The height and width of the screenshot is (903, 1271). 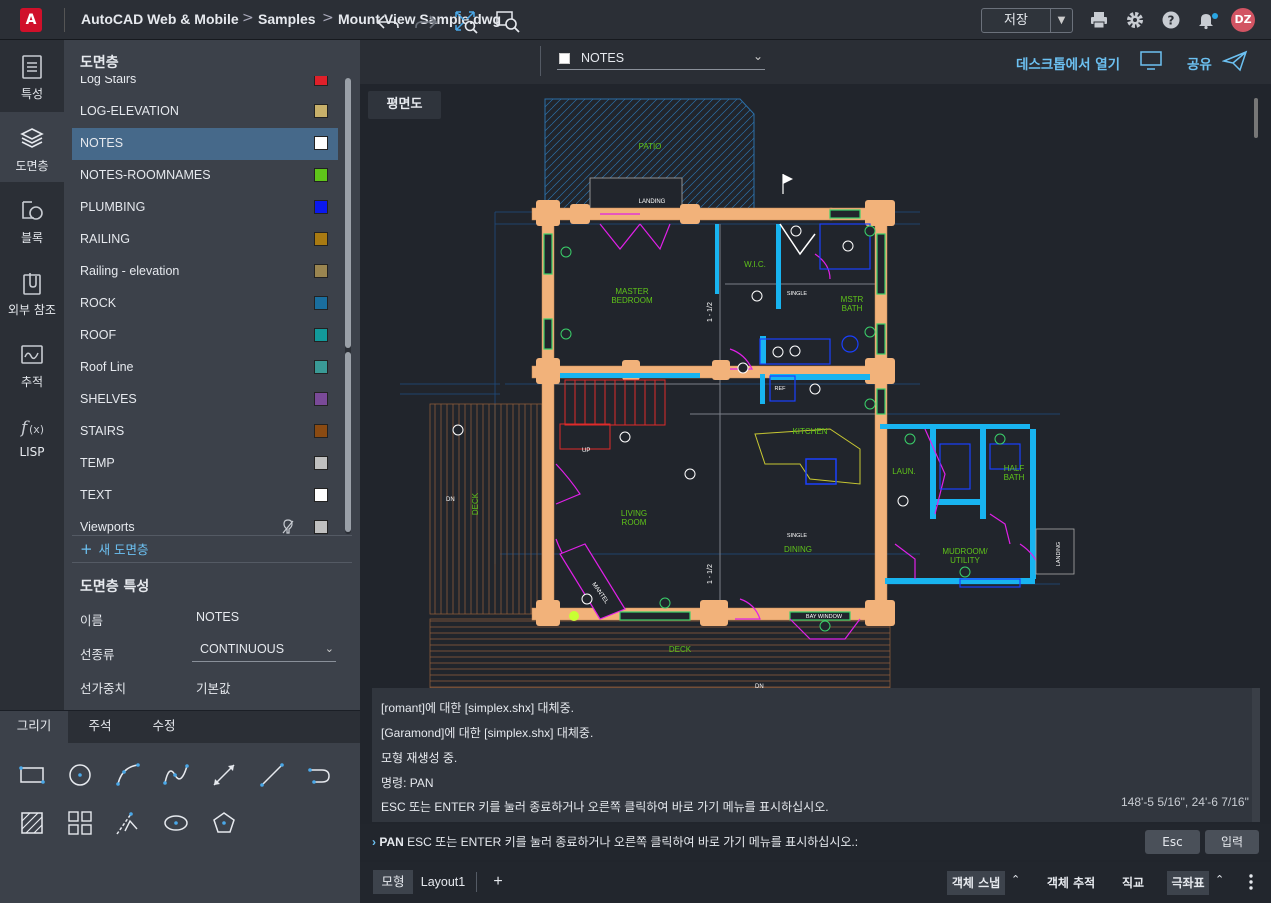 I want to click on rail-item-layers: 도면층, so click(x=32, y=147).